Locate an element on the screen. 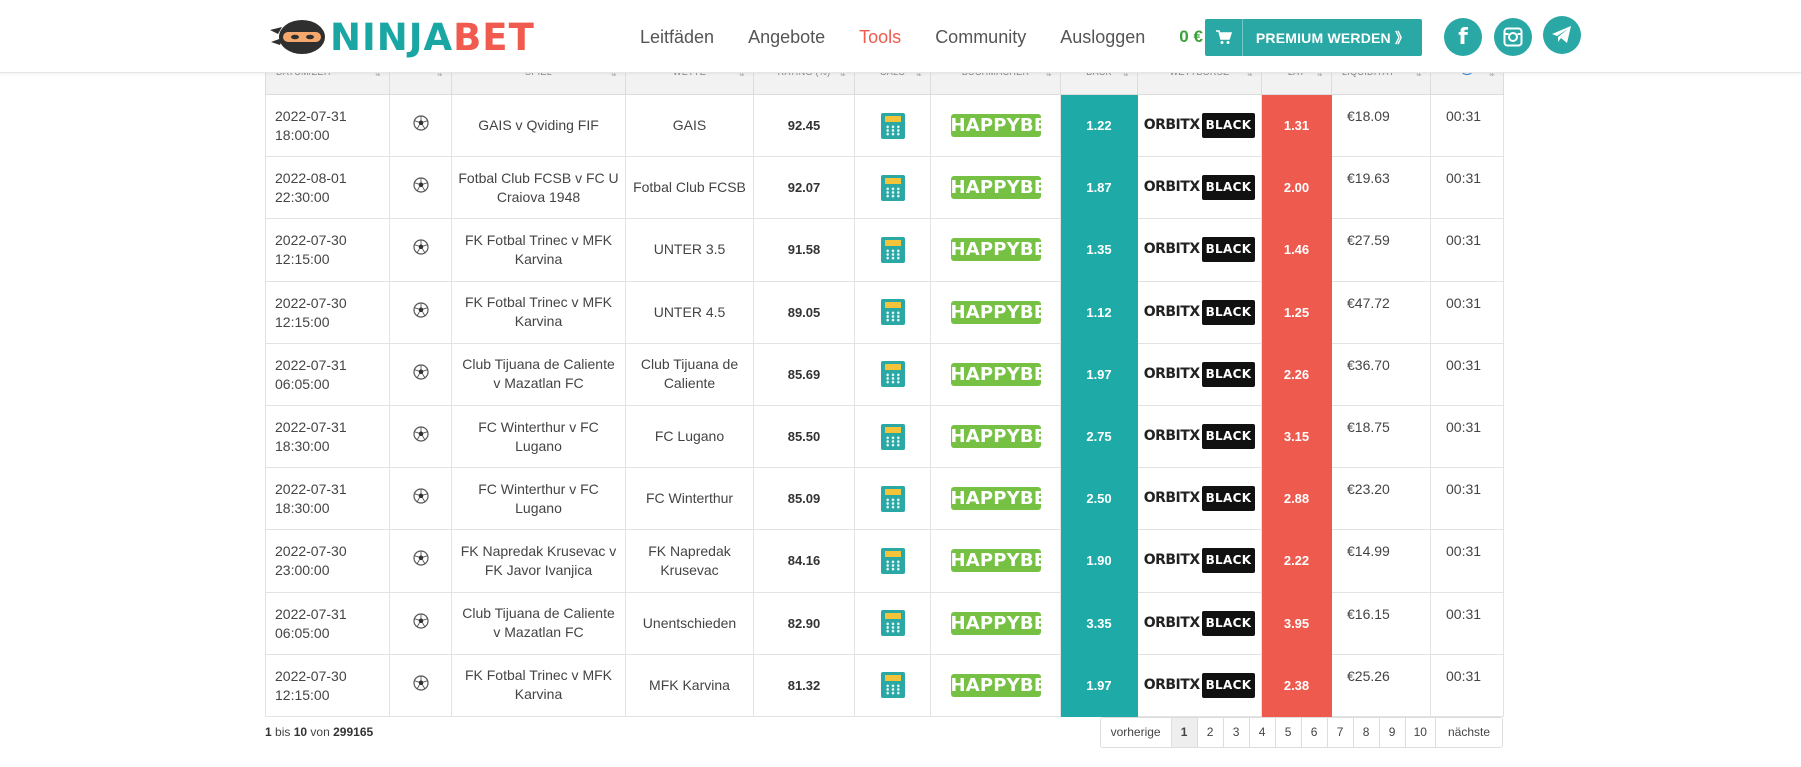 The width and height of the screenshot is (1801, 767). cell-bet: FK Napredak Krusevac is located at coordinates (689, 561).